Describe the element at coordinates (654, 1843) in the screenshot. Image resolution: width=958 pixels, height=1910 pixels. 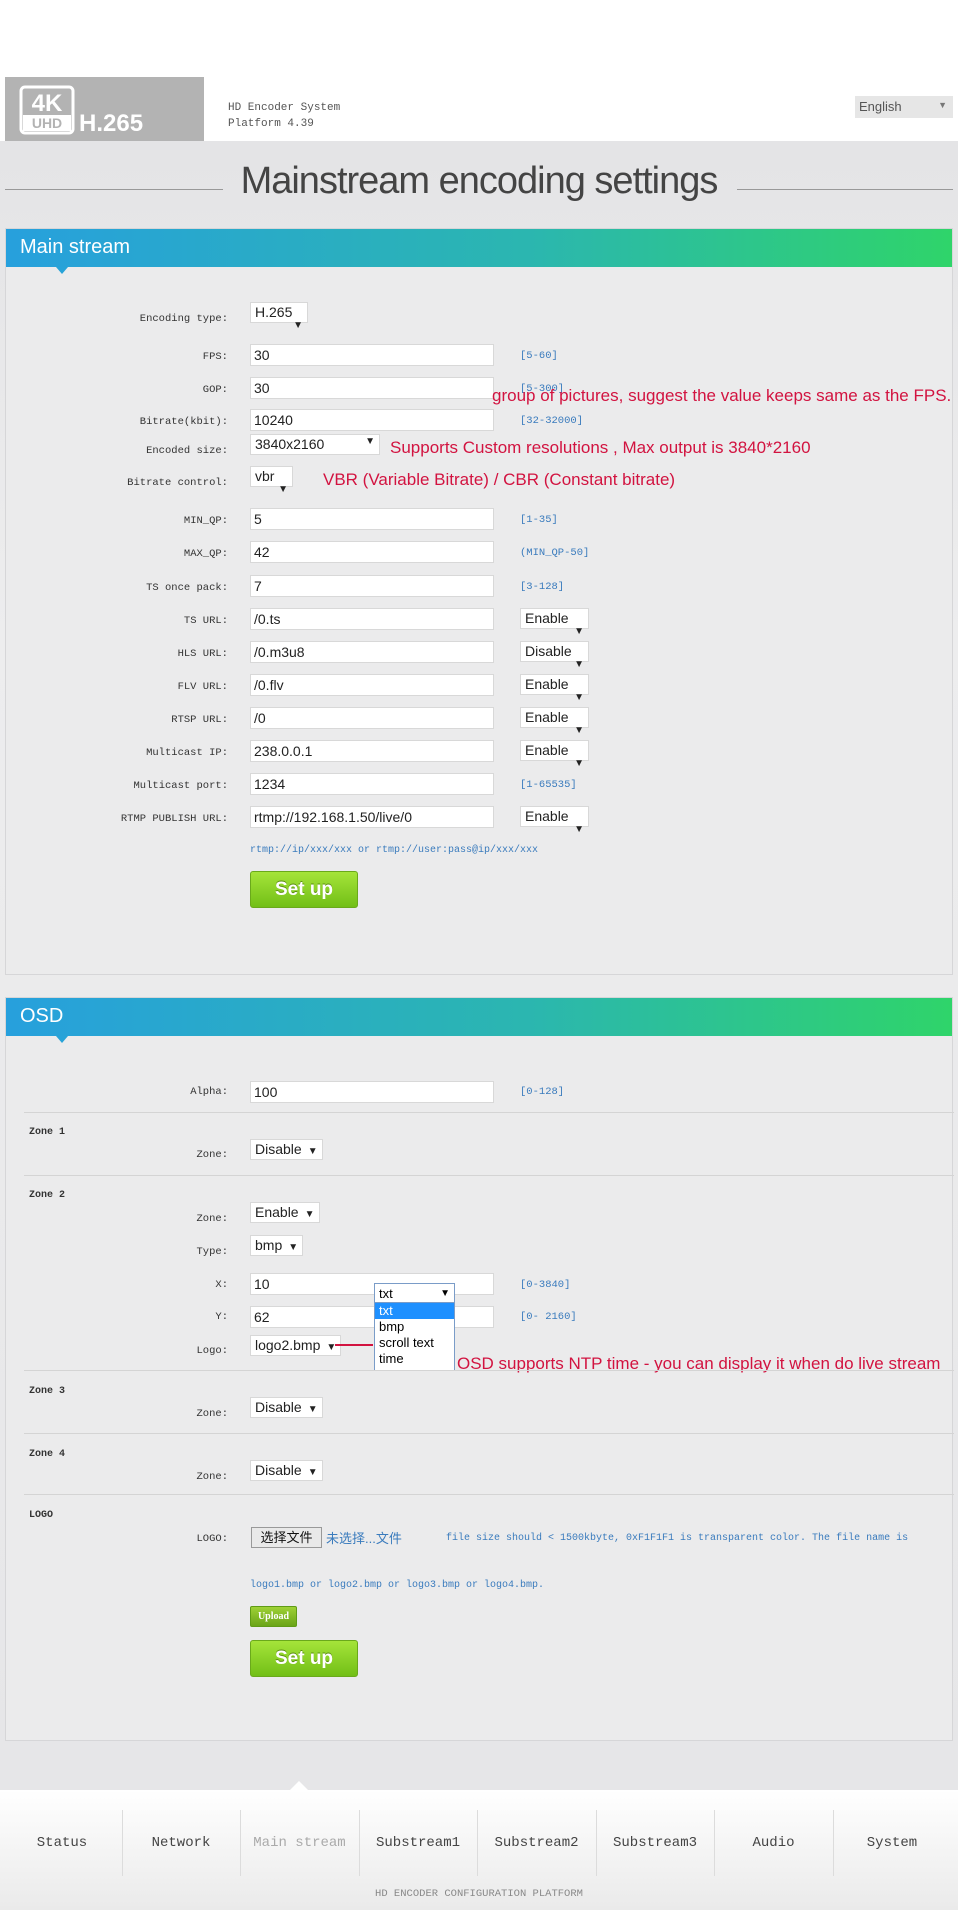
I see `nav-item-substream3: Substream3` at that location.